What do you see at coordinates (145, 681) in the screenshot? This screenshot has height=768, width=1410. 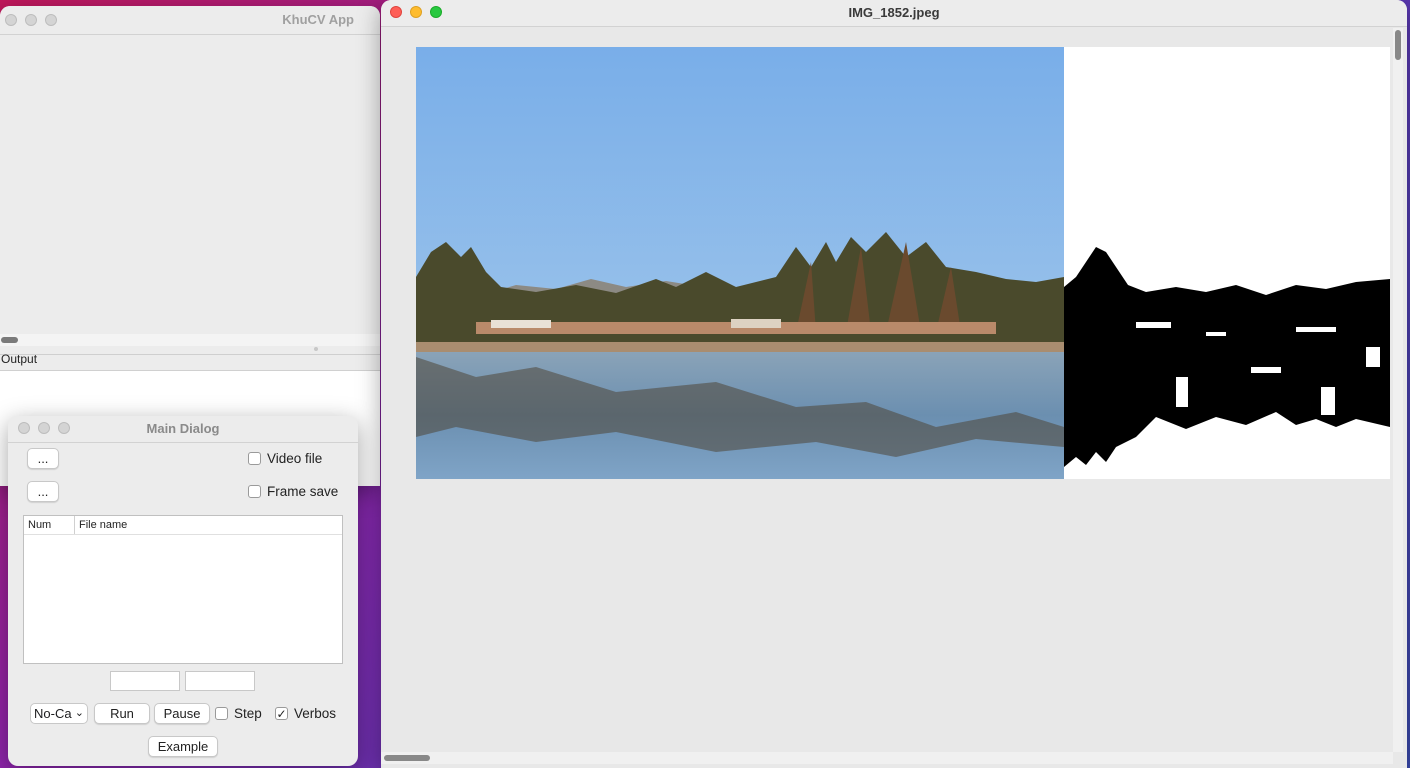 I see `start-field` at bounding box center [145, 681].